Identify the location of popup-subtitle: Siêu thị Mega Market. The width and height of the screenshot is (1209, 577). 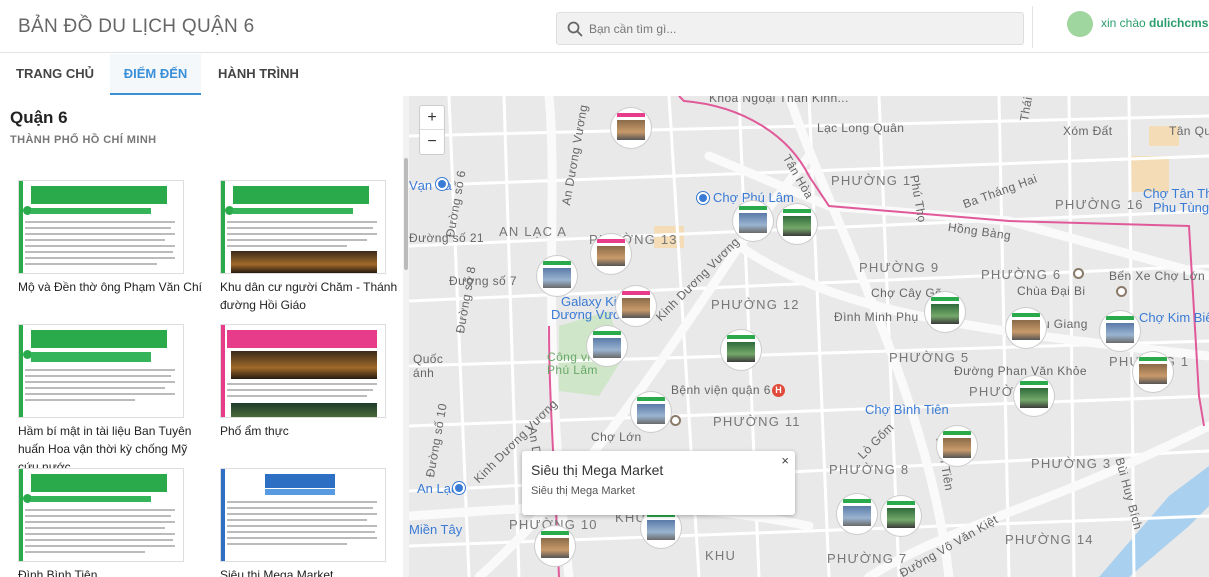
(583, 491).